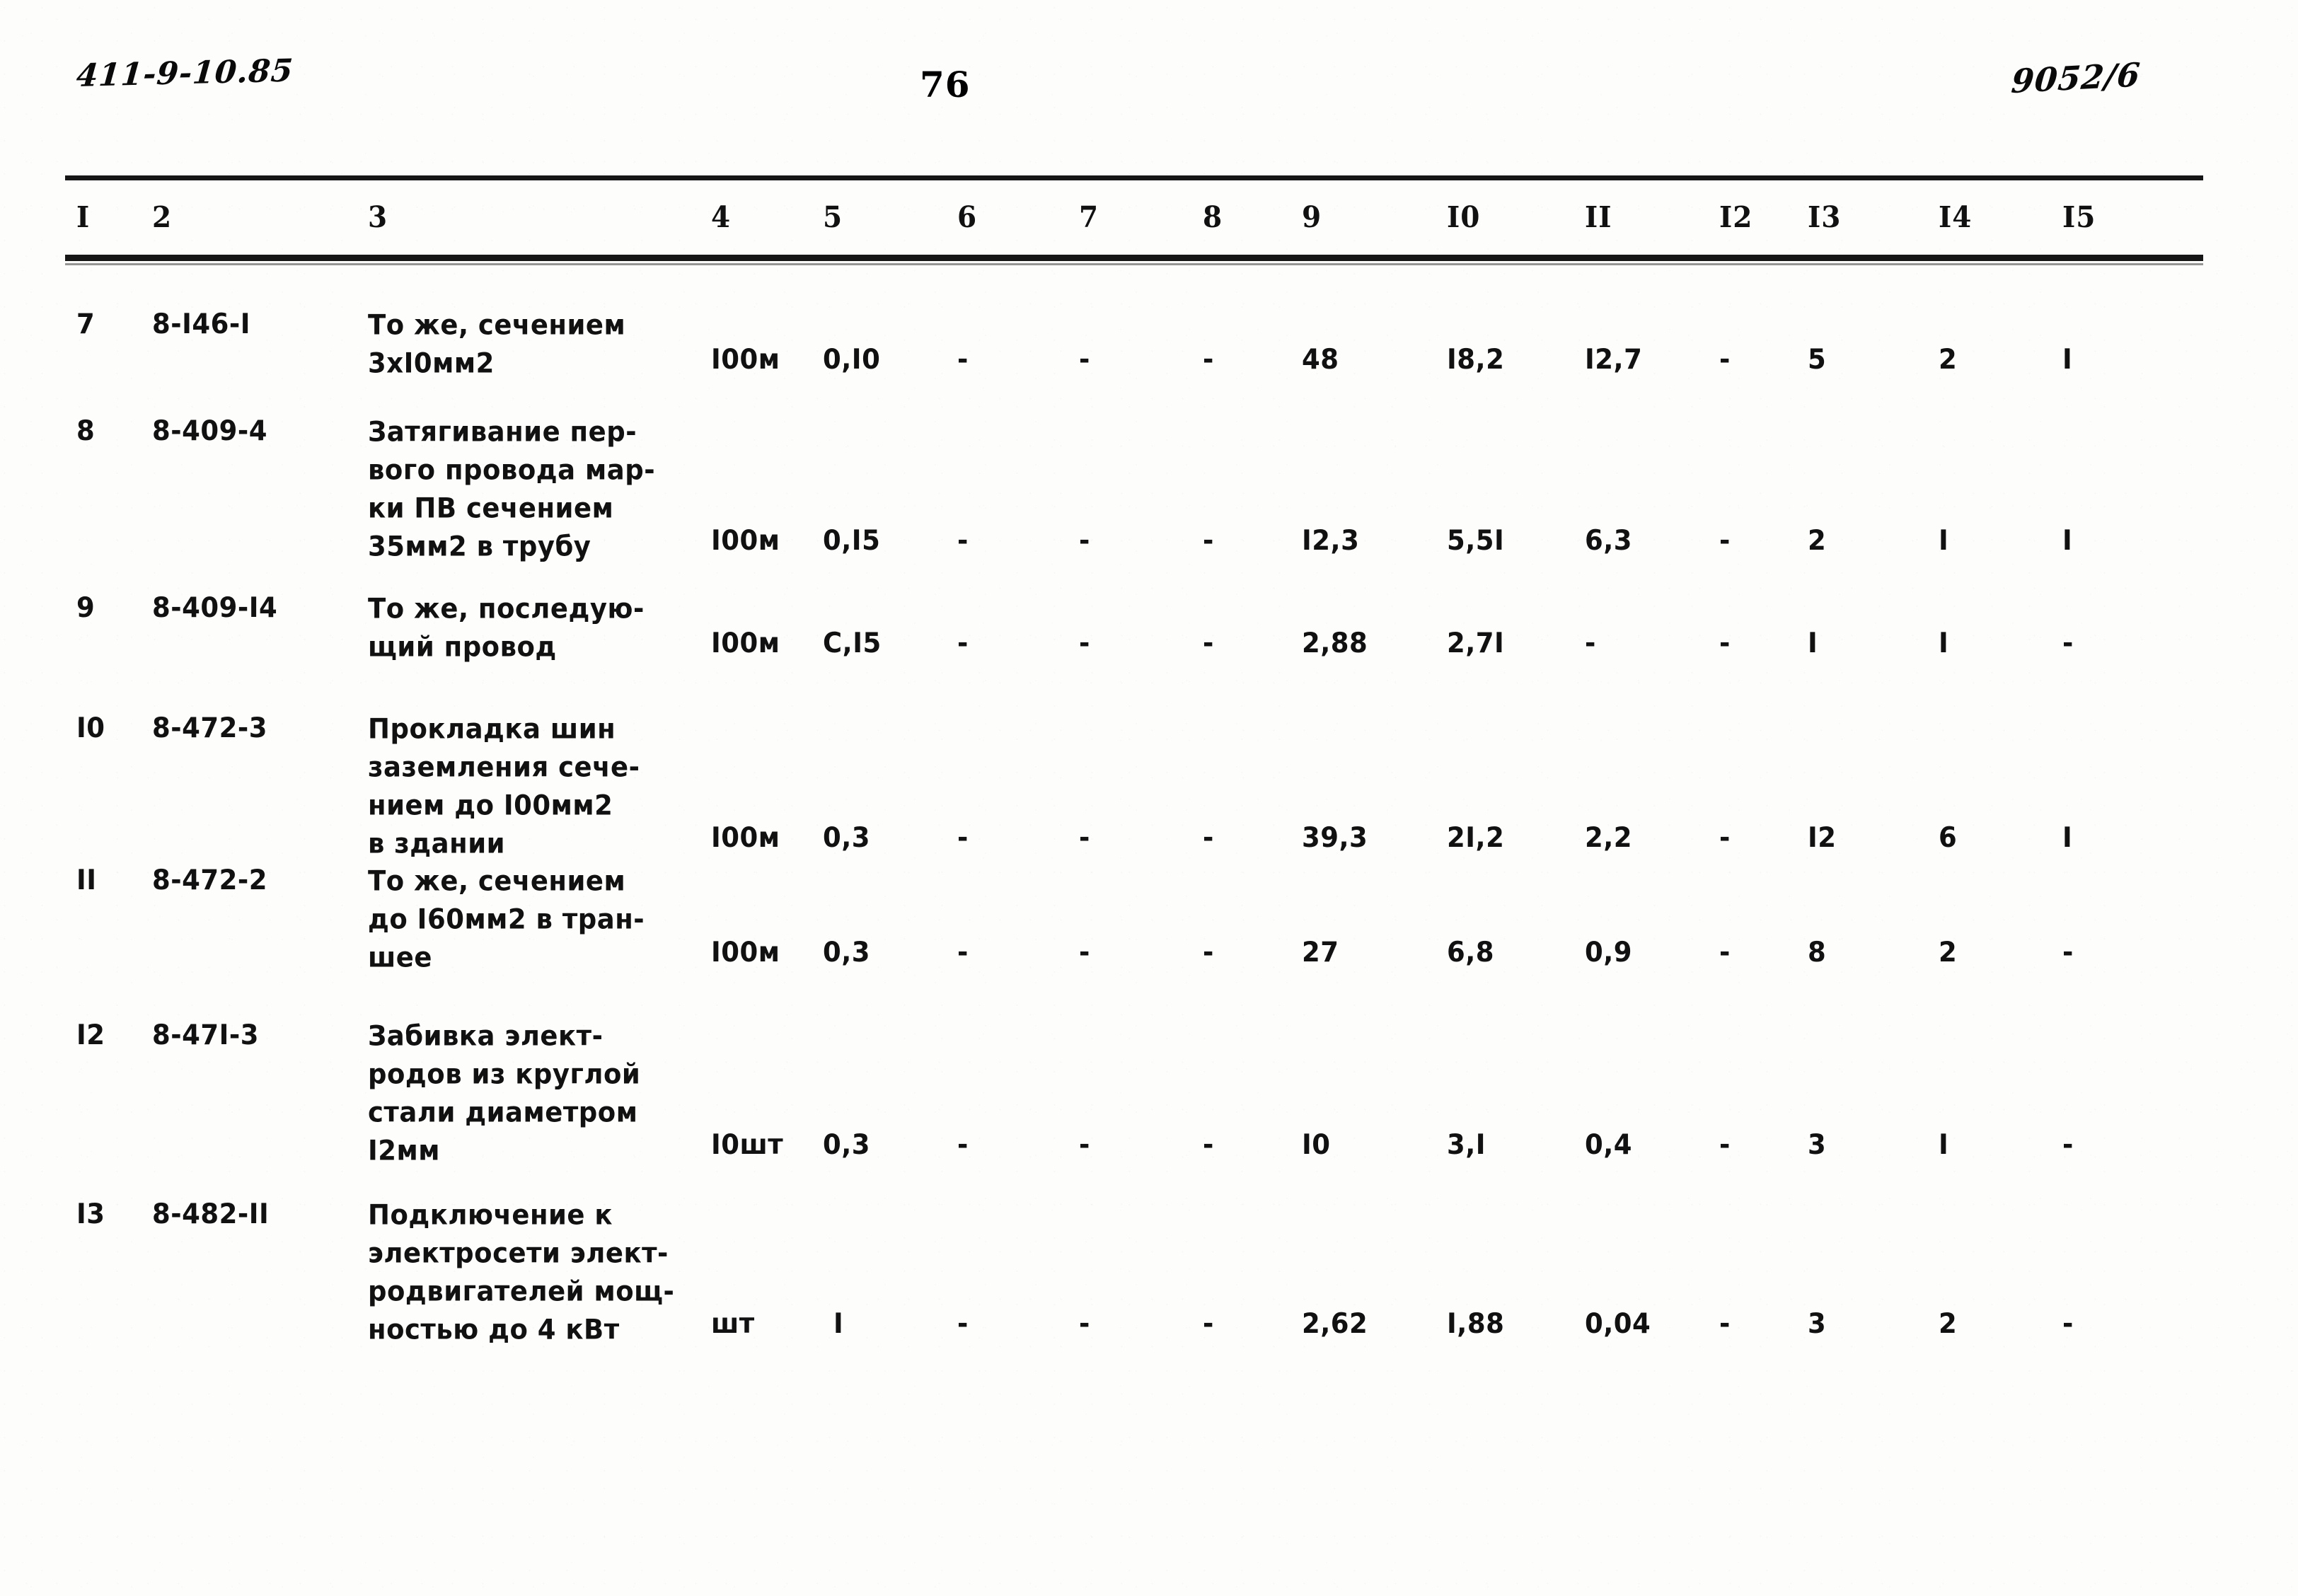 Image resolution: width=2298 pixels, height=1596 pixels. Describe the element at coordinates (1599, 217) in the screenshot. I see `column-header-11: II` at that location.